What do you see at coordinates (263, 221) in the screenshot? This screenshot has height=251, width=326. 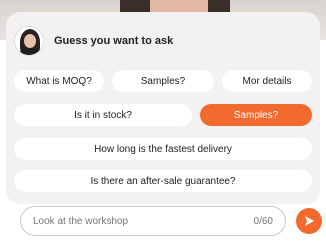 I see `char-counter: 0/60` at bounding box center [263, 221].